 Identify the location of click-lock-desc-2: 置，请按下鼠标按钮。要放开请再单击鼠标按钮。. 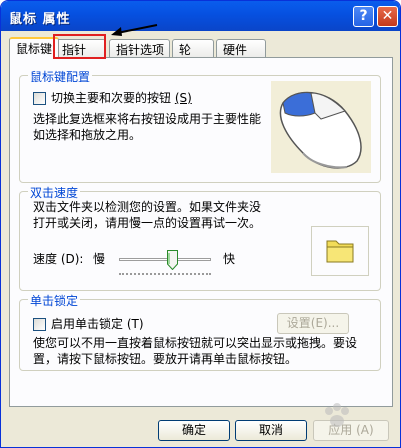
(165, 359).